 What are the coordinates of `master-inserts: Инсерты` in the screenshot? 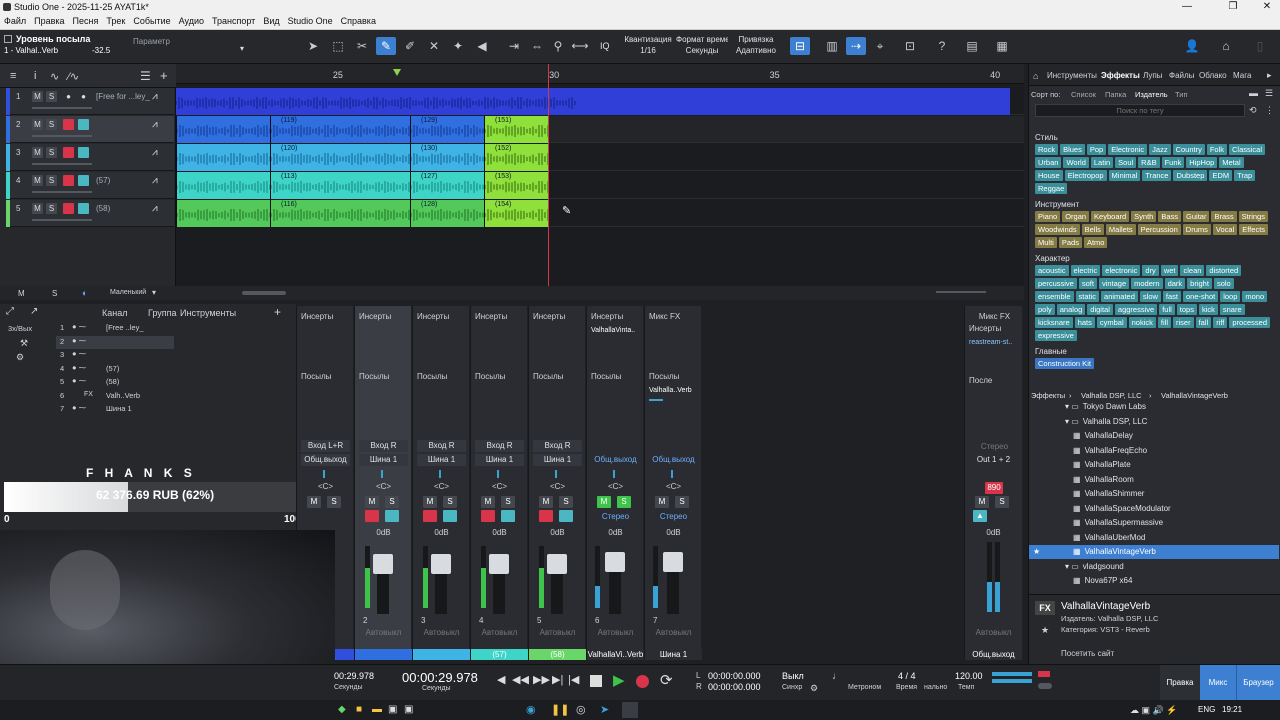 It's located at (993, 328).